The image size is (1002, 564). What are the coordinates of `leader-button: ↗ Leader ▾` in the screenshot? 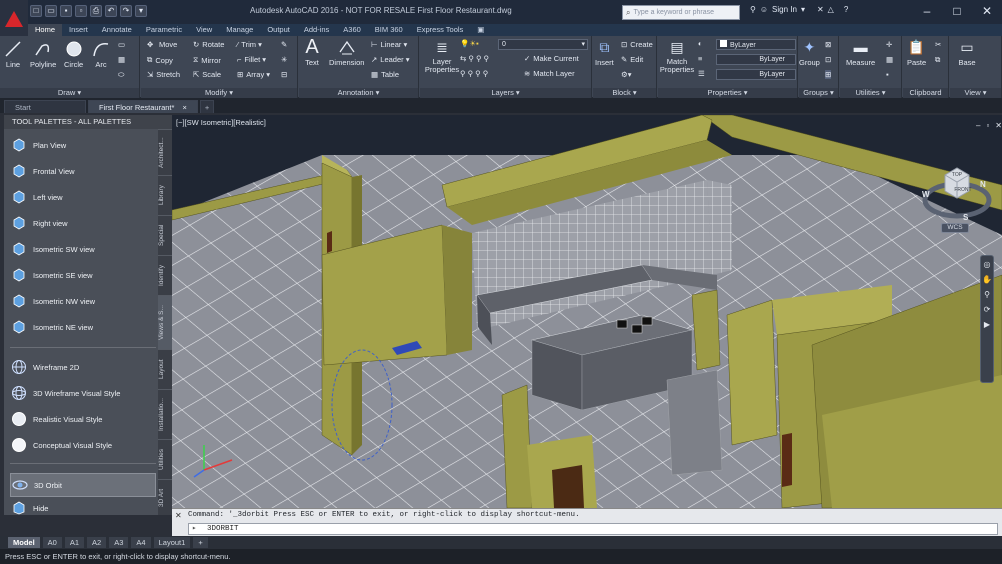 It's located at (390, 59).